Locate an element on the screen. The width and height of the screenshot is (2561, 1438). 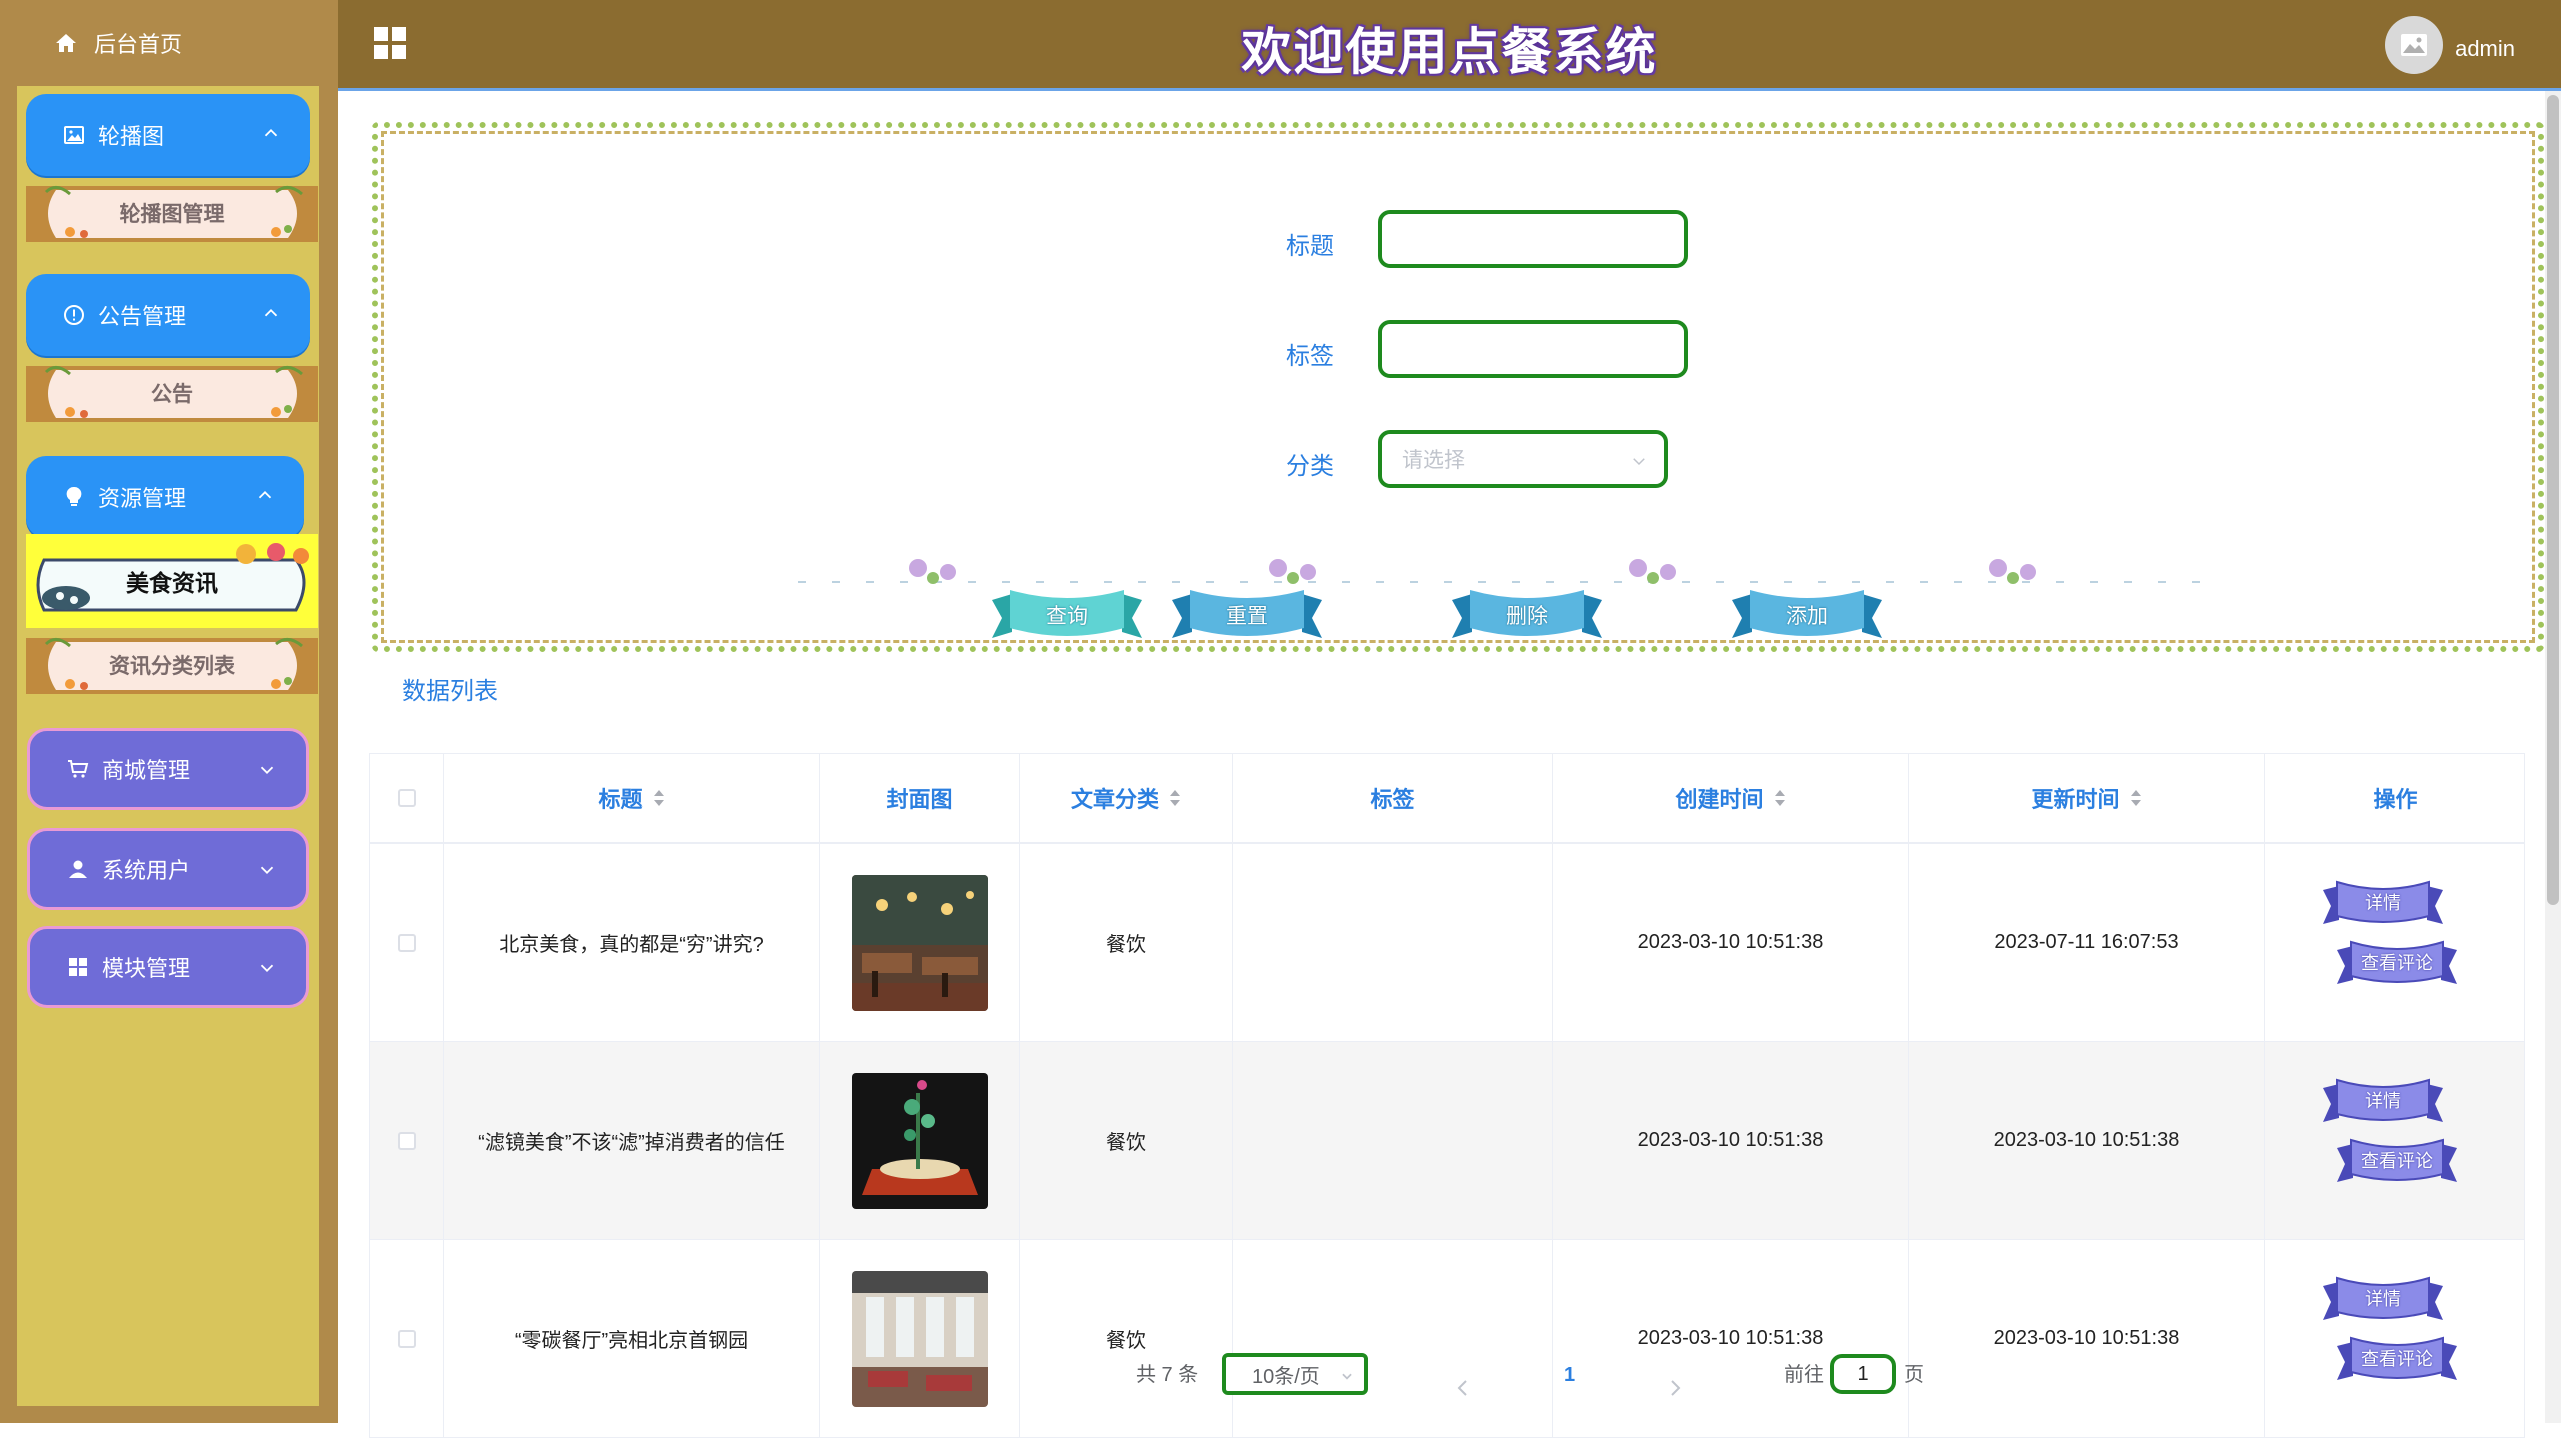
column-header-label: 更新时间 is located at coordinates (2075, 799).